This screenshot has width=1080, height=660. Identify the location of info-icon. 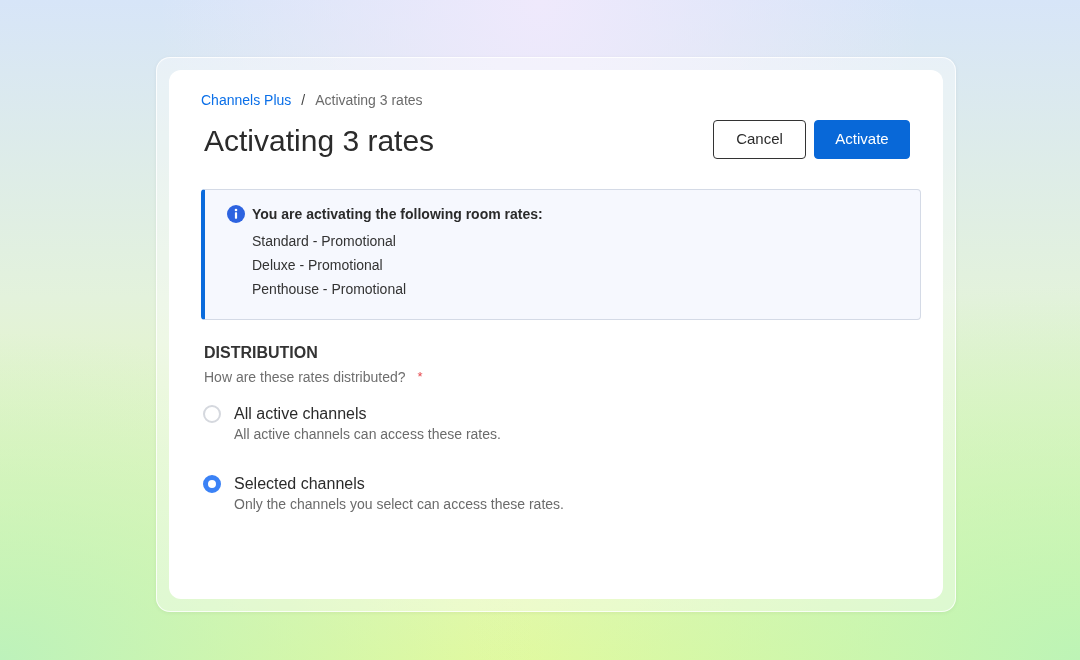
(236, 214).